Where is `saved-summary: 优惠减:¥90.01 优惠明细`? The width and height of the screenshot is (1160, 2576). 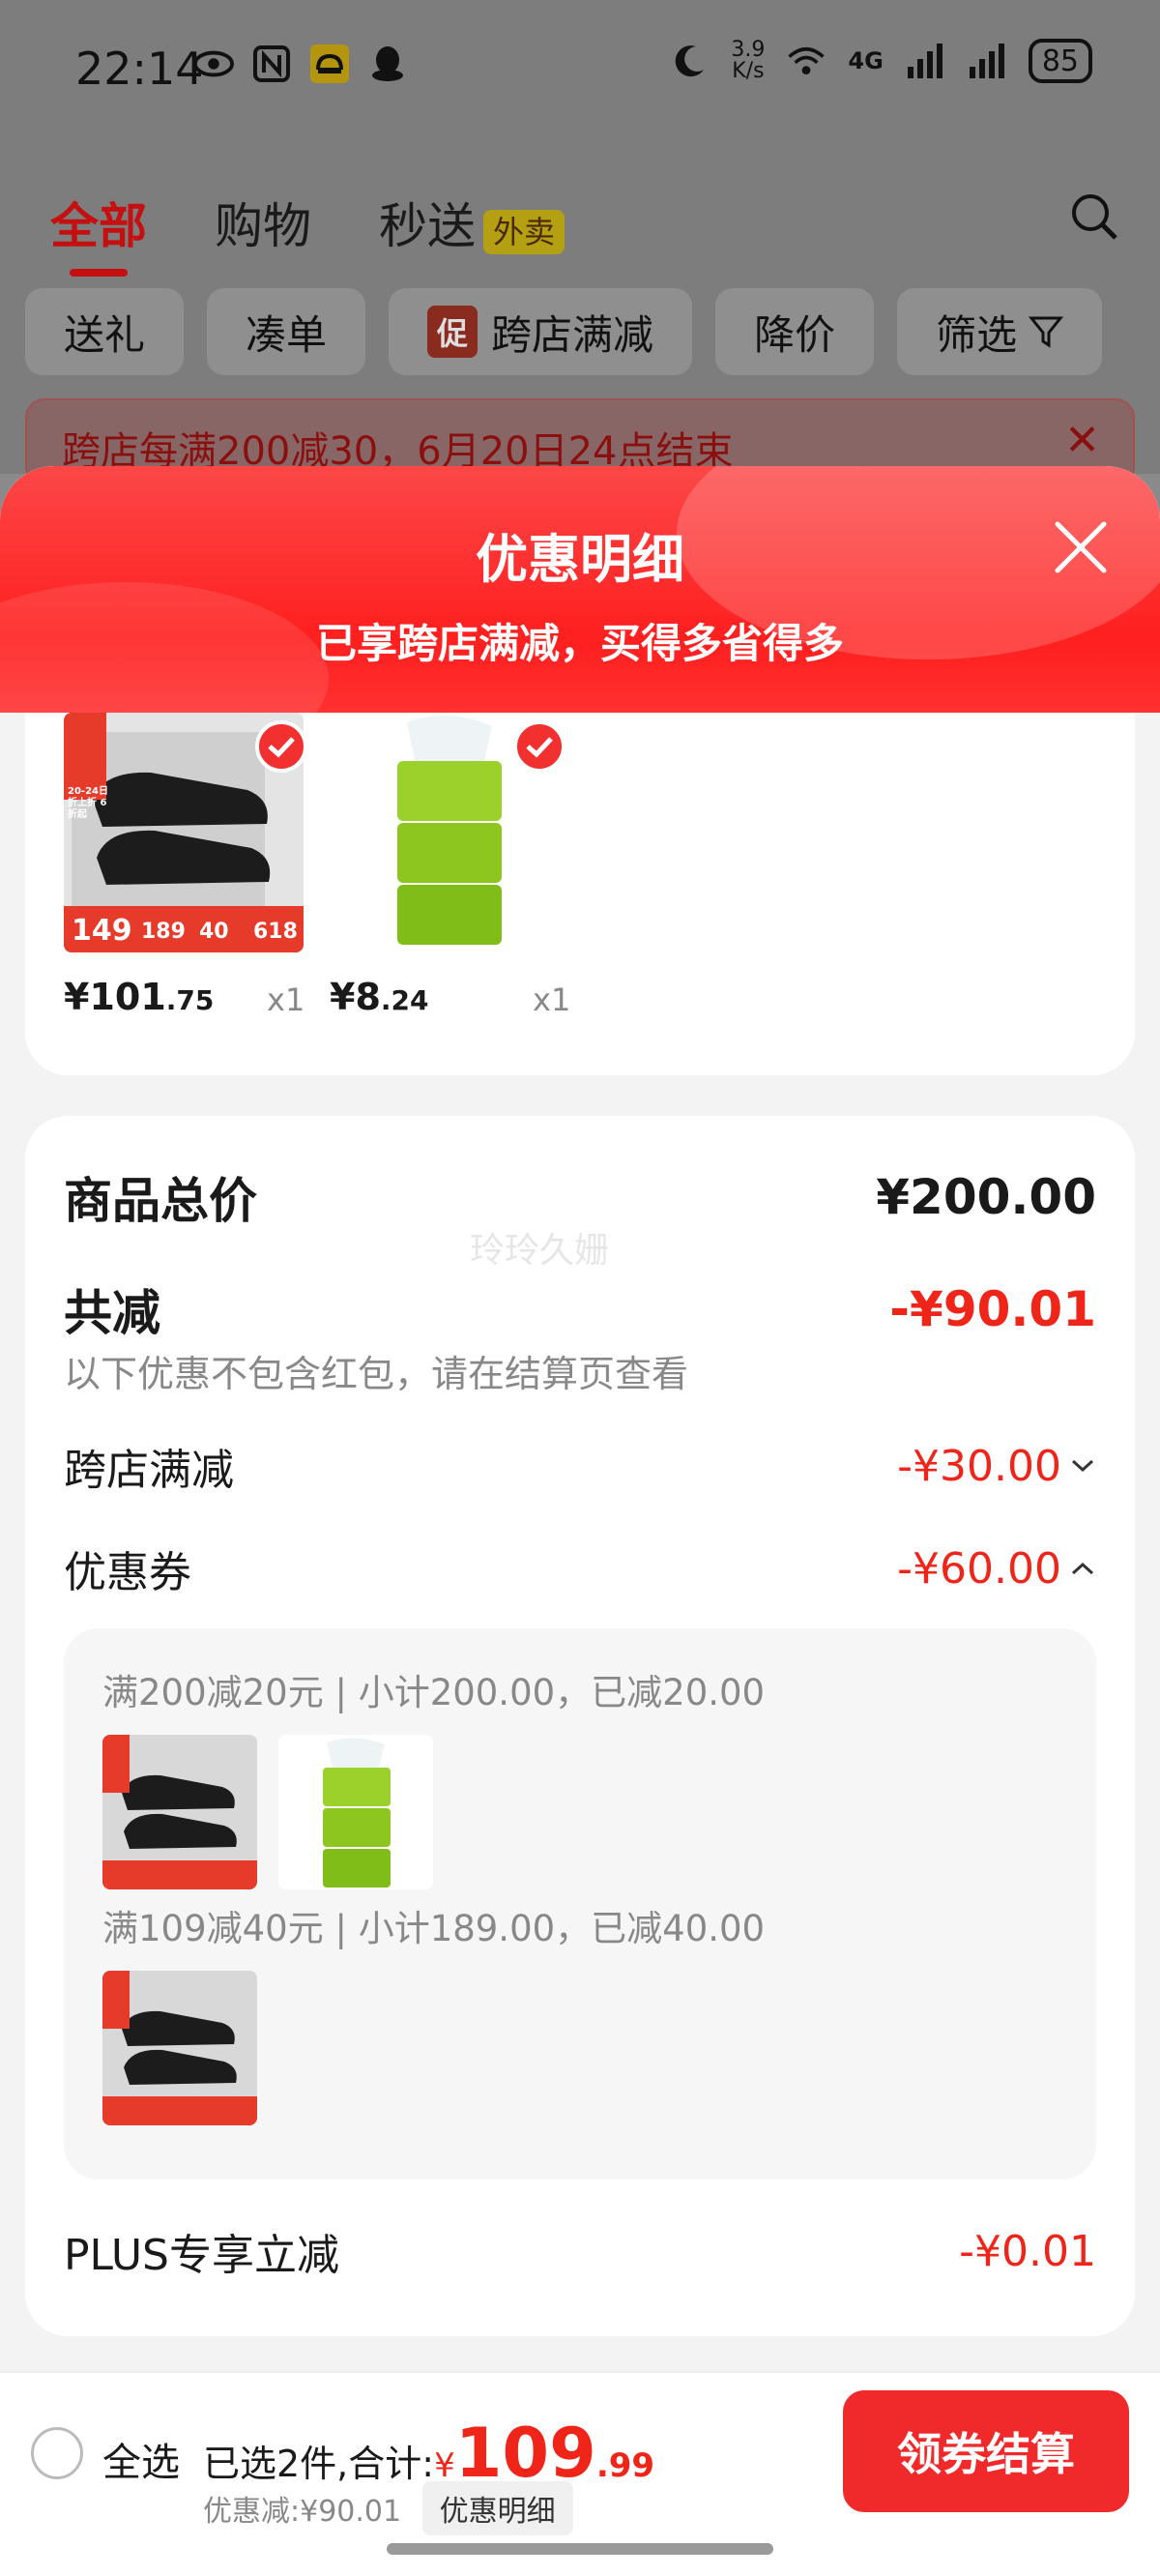
saved-summary: 优惠减:¥90.01 优惠明细 is located at coordinates (388, 2508).